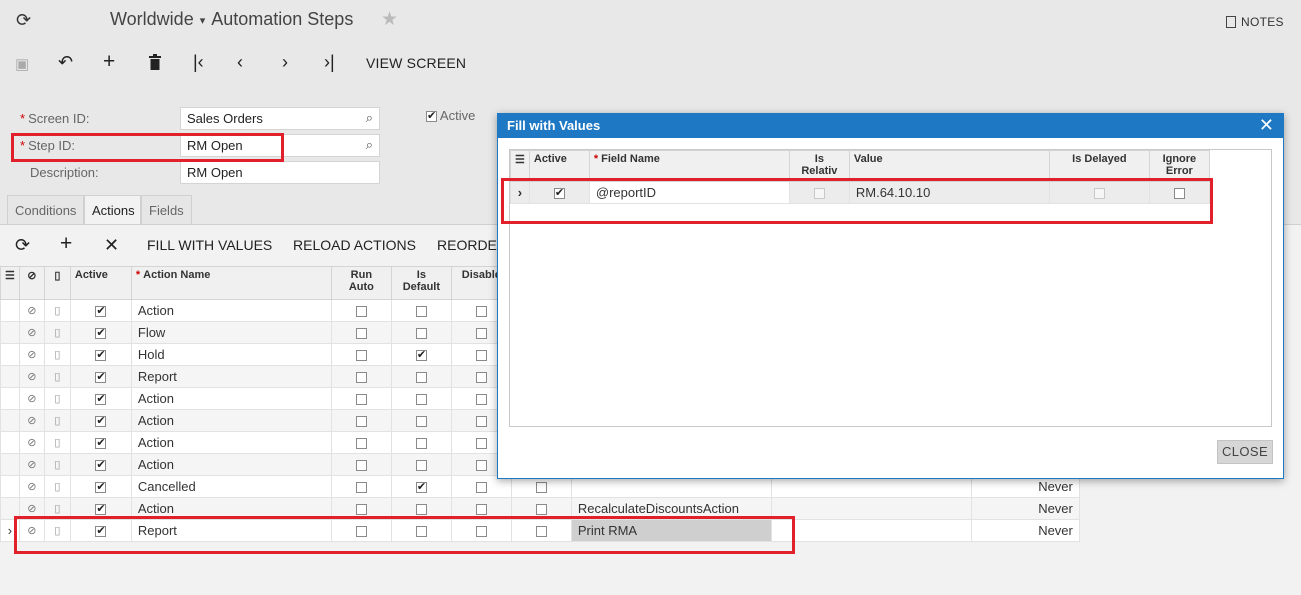 The image size is (1301, 595). I want to click on save-icon: ▣, so click(22, 64).